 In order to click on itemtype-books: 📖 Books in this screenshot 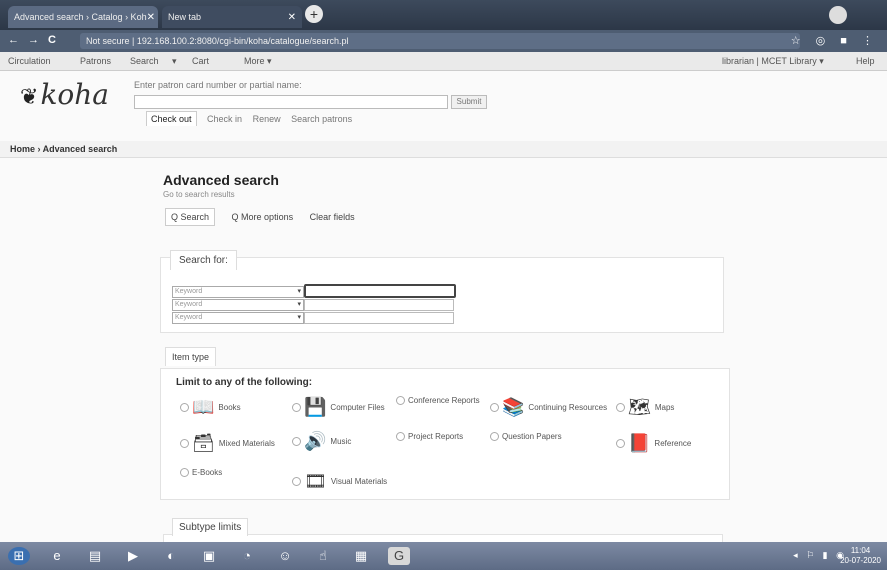, I will do `click(210, 407)`.